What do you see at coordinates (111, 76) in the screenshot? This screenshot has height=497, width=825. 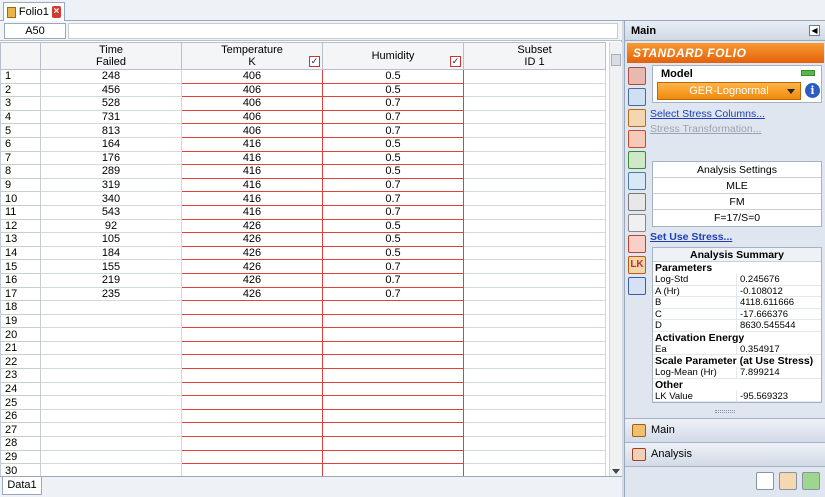 I see `grid-cell: 248` at bounding box center [111, 76].